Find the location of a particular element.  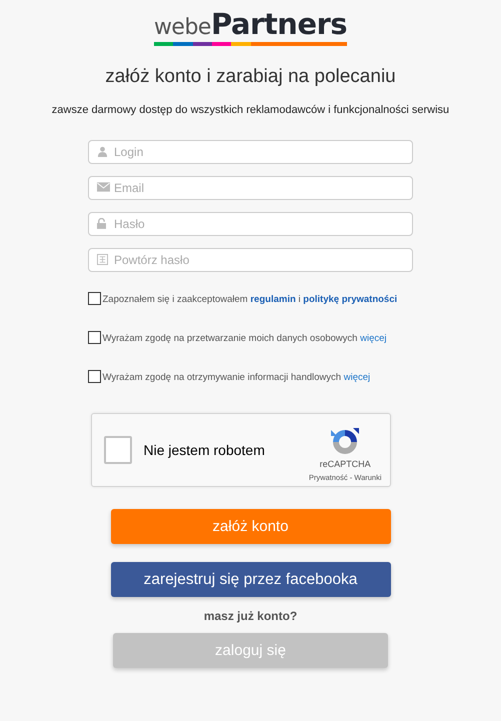

consent-text: Zapoznałem się i zaakceptowałem regulamin i politykę prywatności is located at coordinates (250, 299).